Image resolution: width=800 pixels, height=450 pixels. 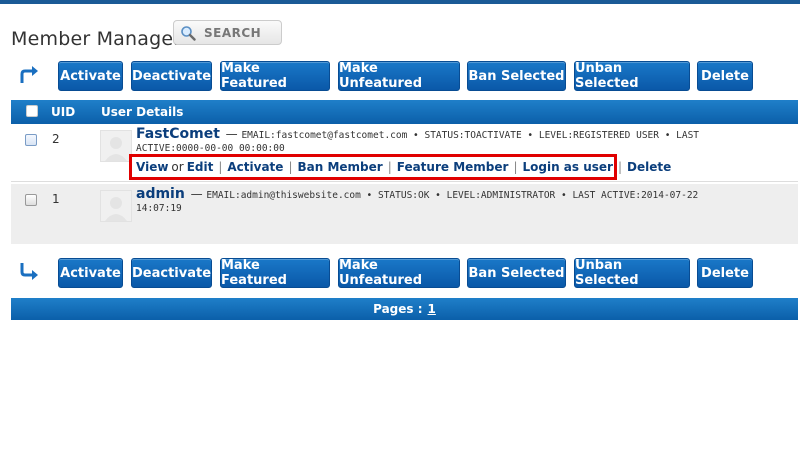 I want to click on username-link: FastComet, so click(x=178, y=134).